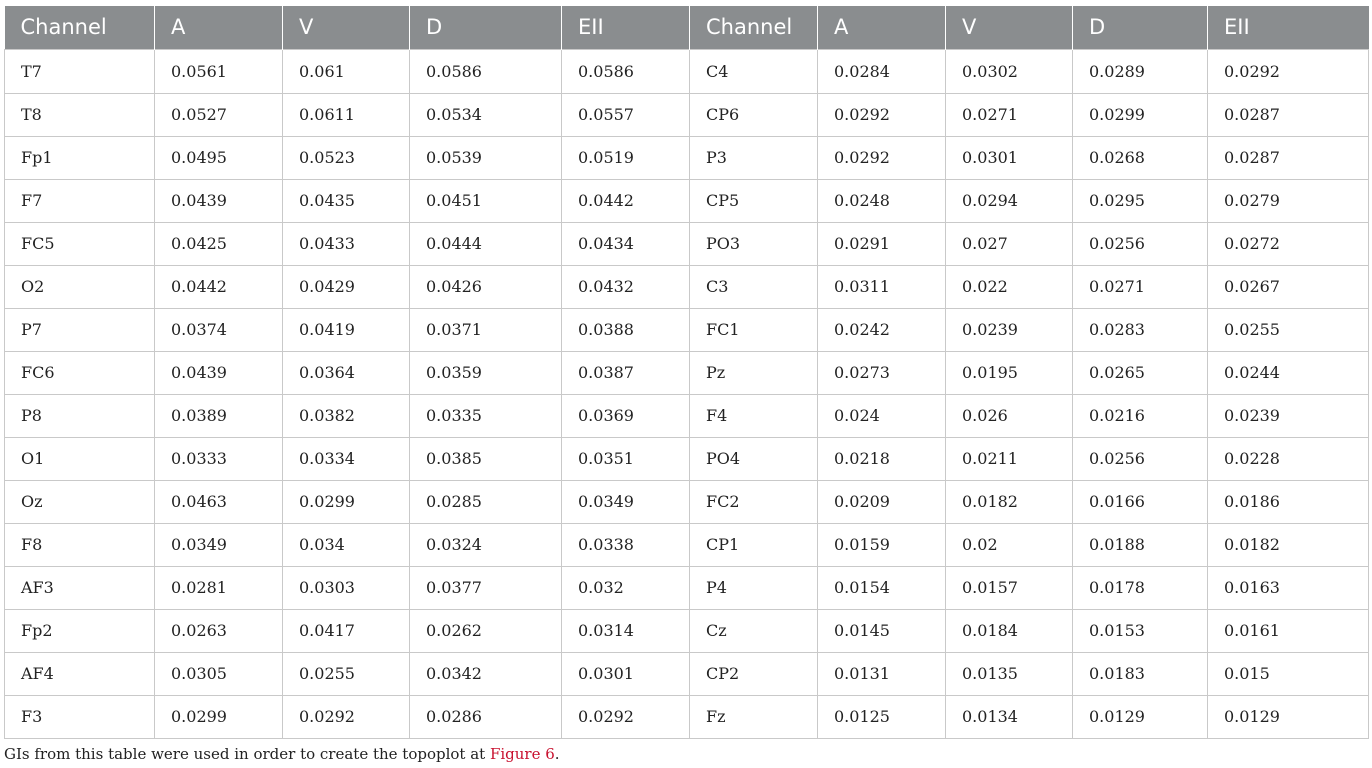  What do you see at coordinates (485, 71) in the screenshot?
I see `value-cell: 0.0586` at bounding box center [485, 71].